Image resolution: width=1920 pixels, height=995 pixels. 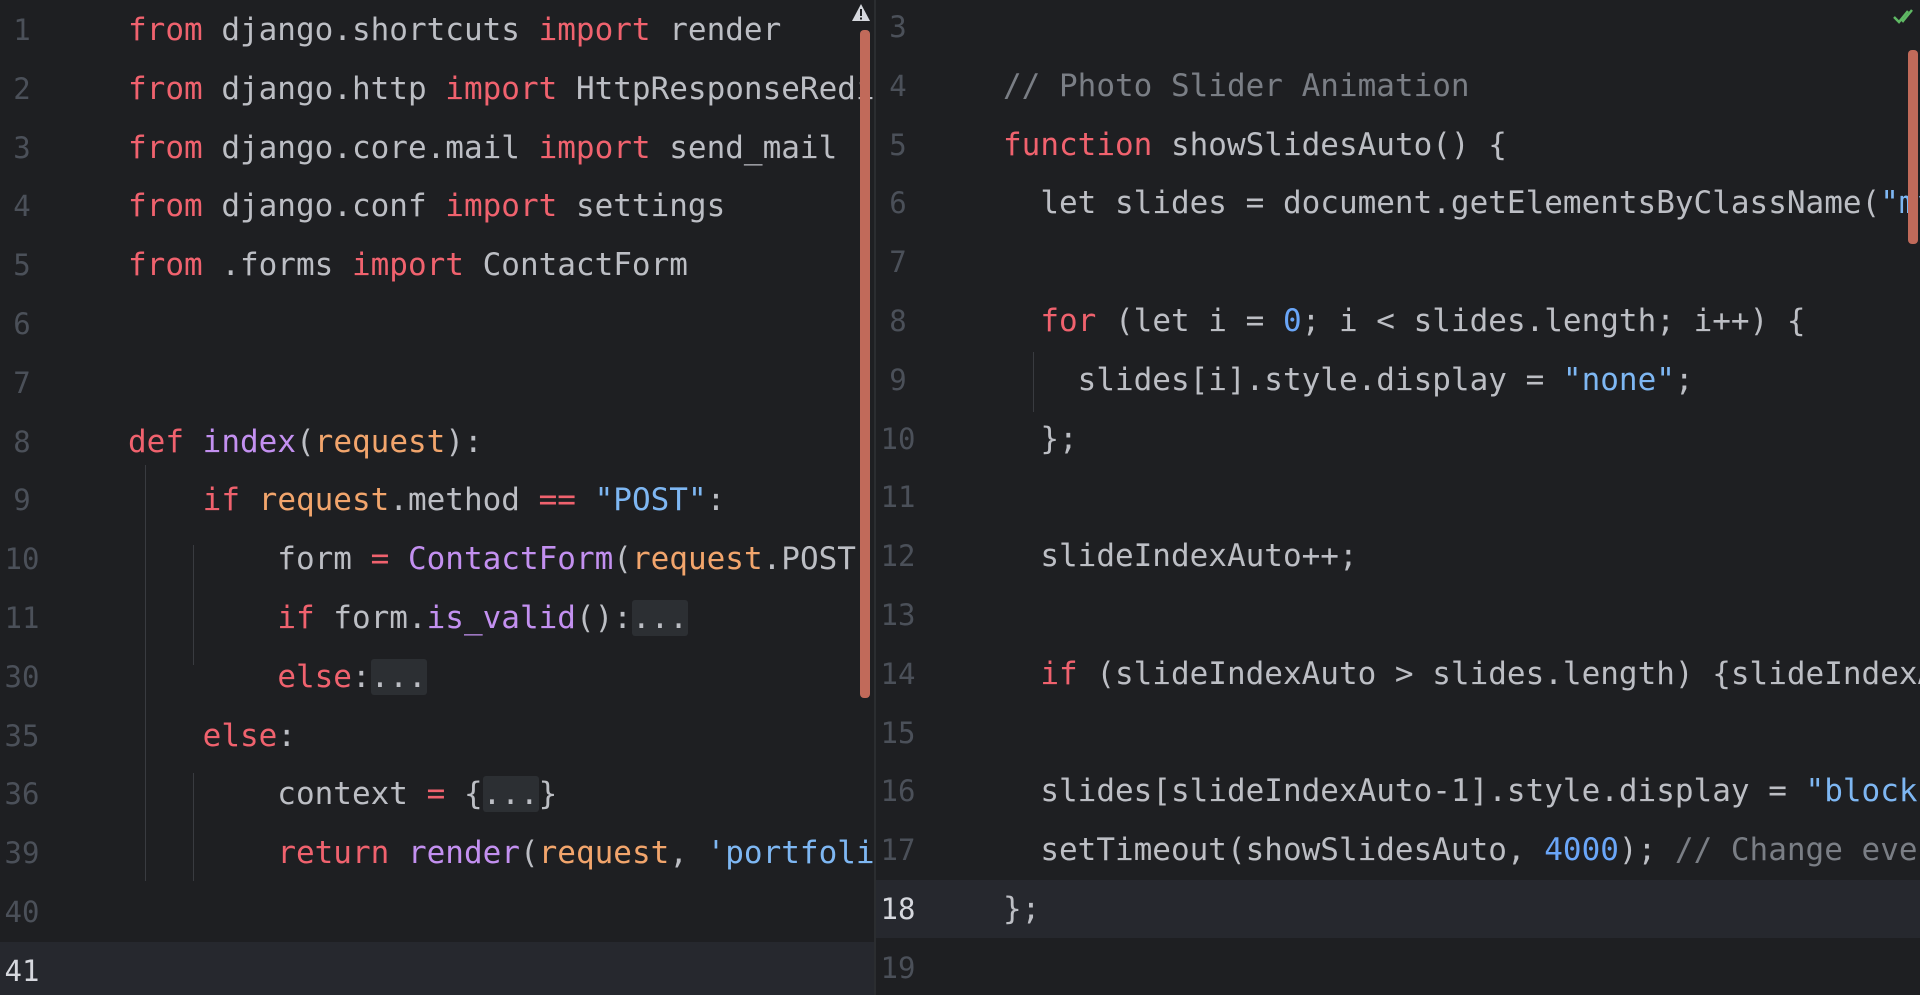 What do you see at coordinates (249, 559) in the screenshot?
I see `code-token: form` at bounding box center [249, 559].